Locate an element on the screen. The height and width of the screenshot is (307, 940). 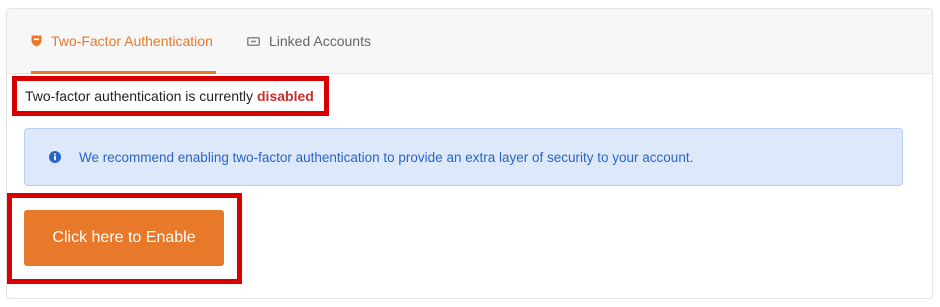
status-prefix: Two-factor authentication is currently is located at coordinates (139, 96).